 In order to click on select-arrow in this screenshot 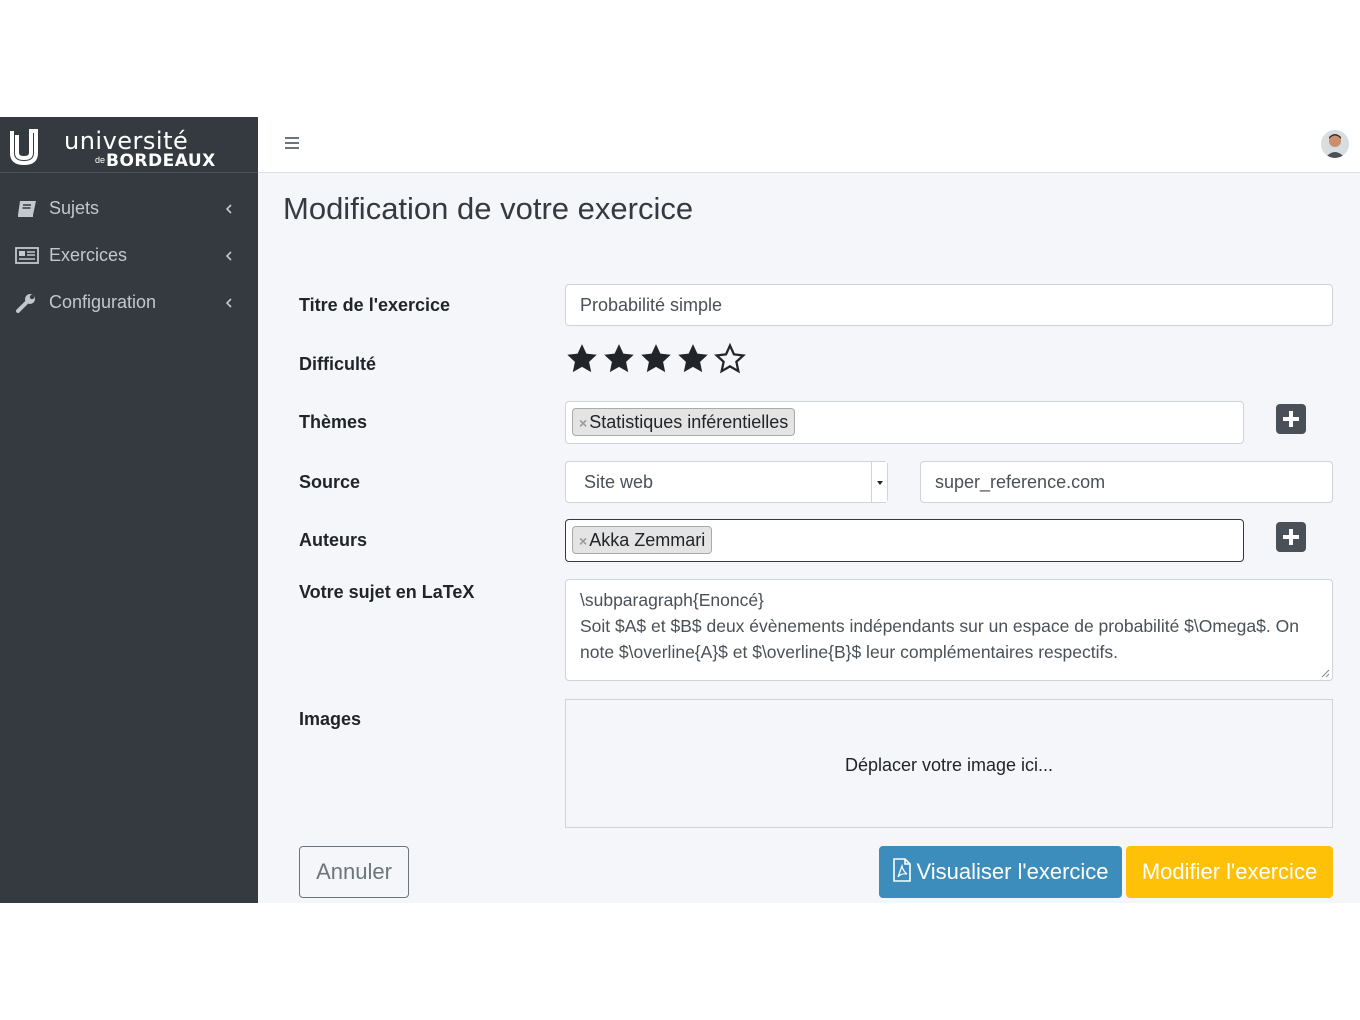, I will do `click(879, 482)`.